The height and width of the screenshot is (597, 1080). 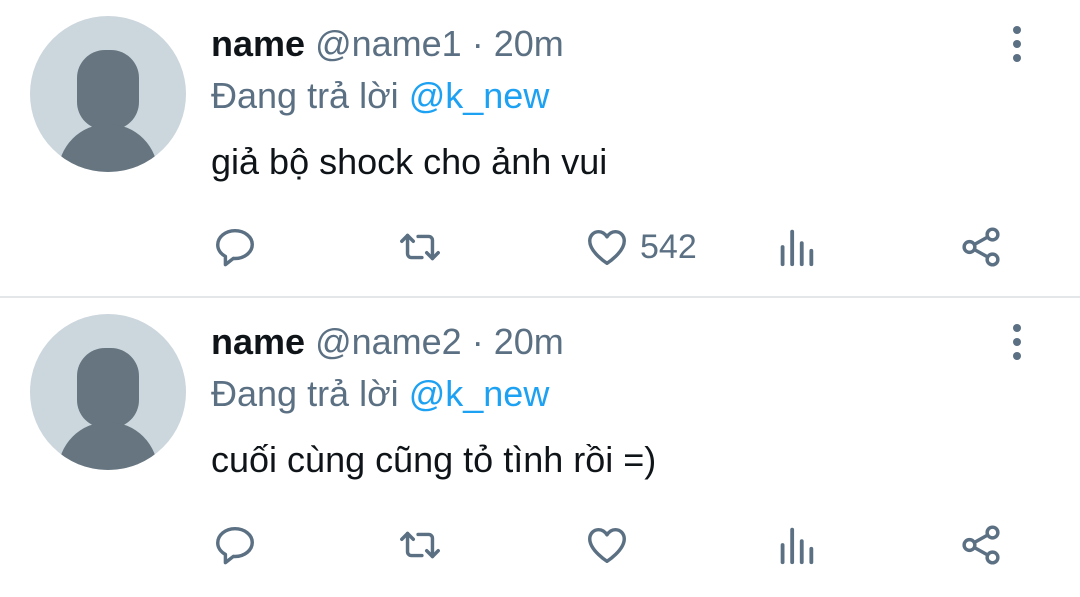 I want to click on tweet-text: giả bộ shock cho ảnh vui, so click(x=409, y=161).